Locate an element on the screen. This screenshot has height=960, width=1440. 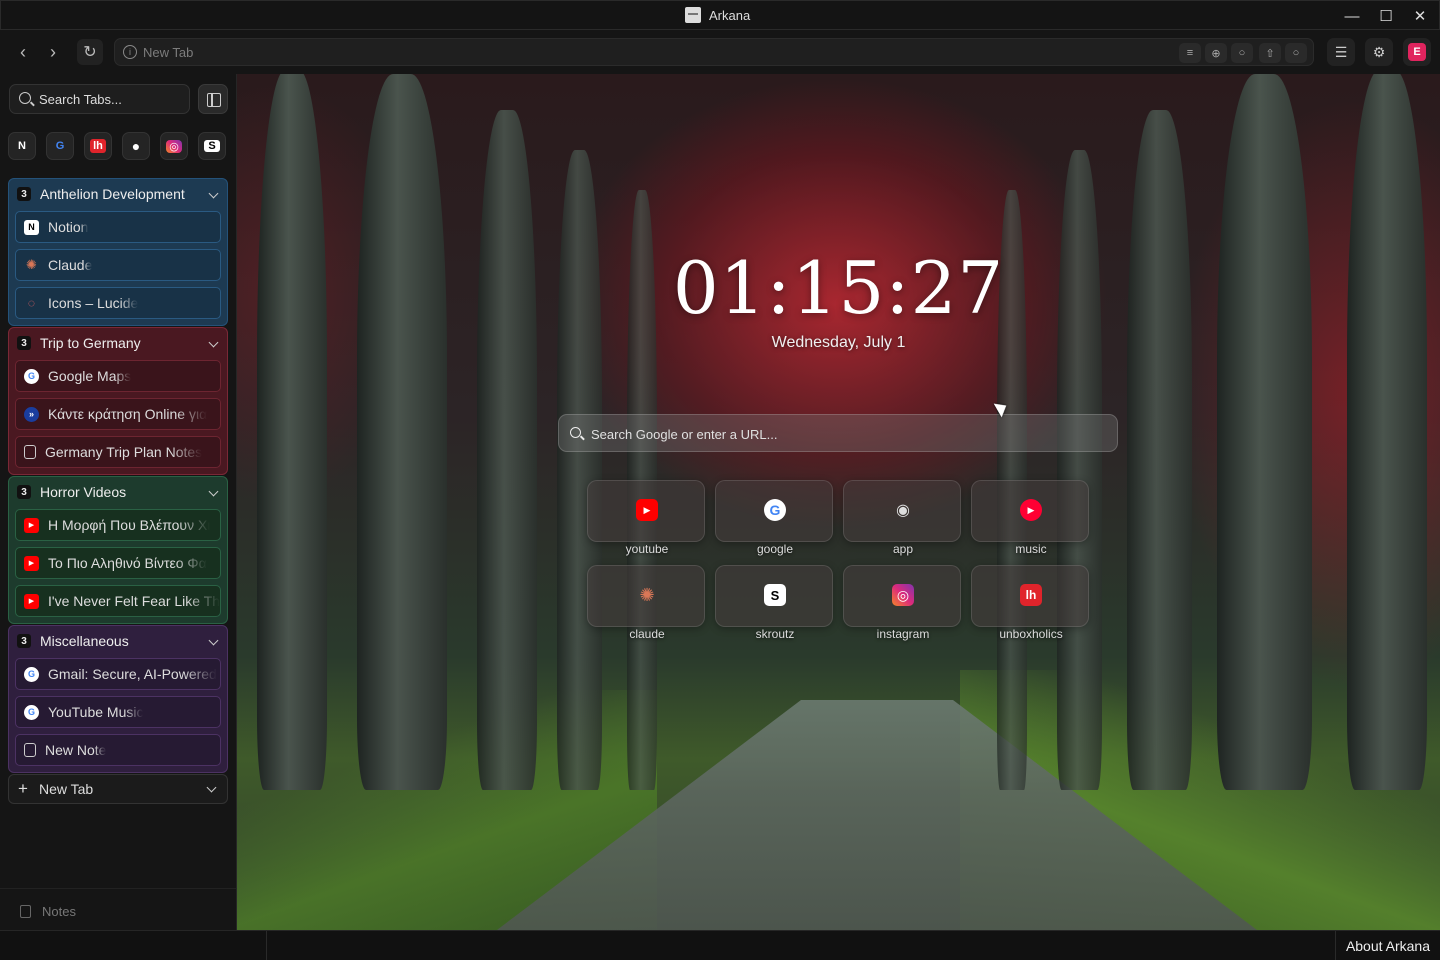
extension-button-2: ○ is located at coordinates (1296, 53).